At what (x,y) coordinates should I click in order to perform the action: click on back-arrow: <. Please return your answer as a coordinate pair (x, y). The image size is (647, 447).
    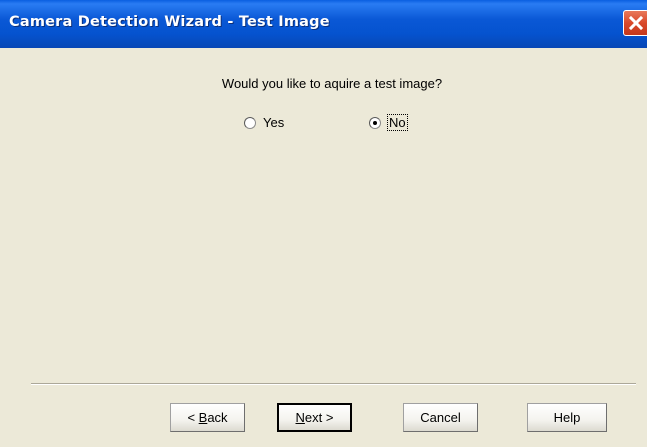
    Looking at the image, I should click on (191, 417).